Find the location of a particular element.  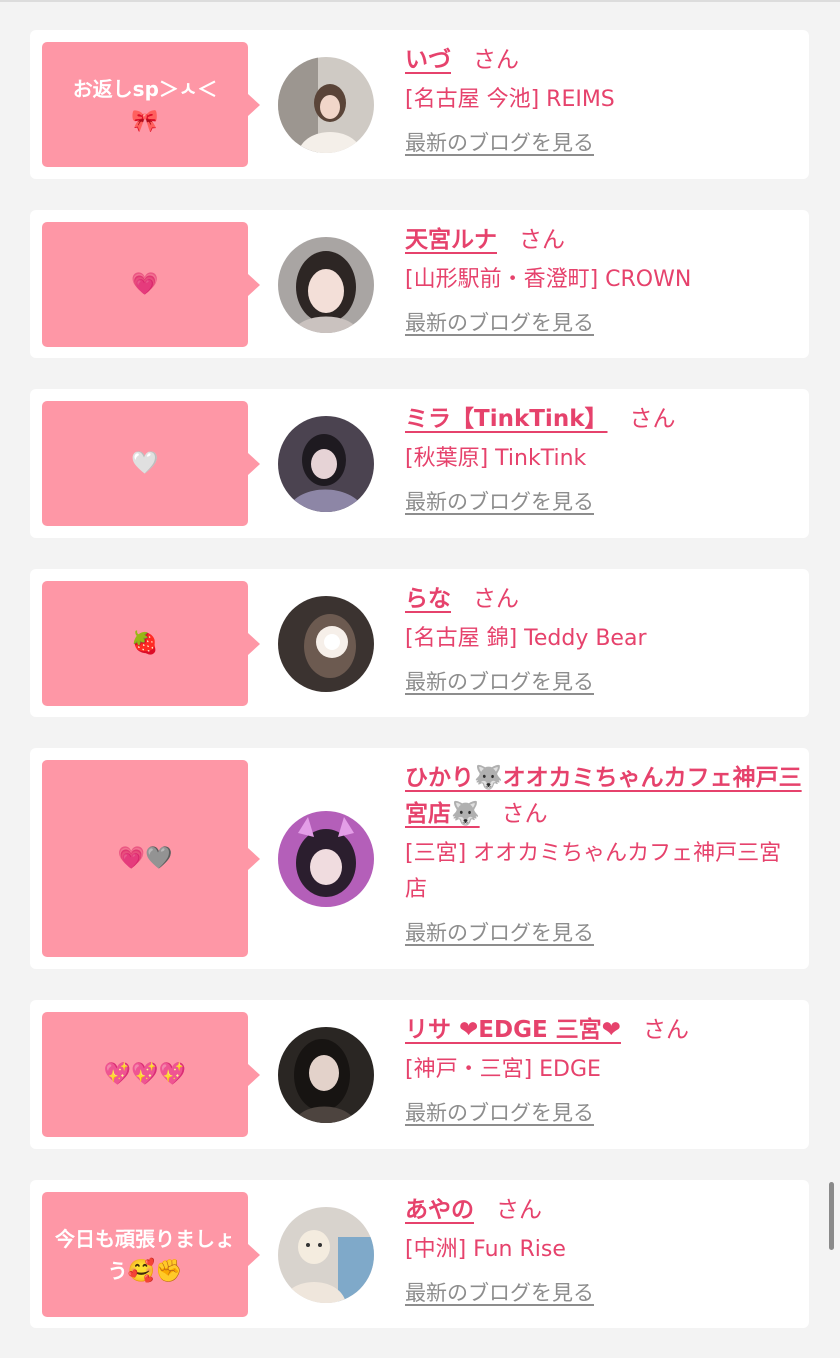

message-bubble: 💖💖💖 is located at coordinates (151, 1074).